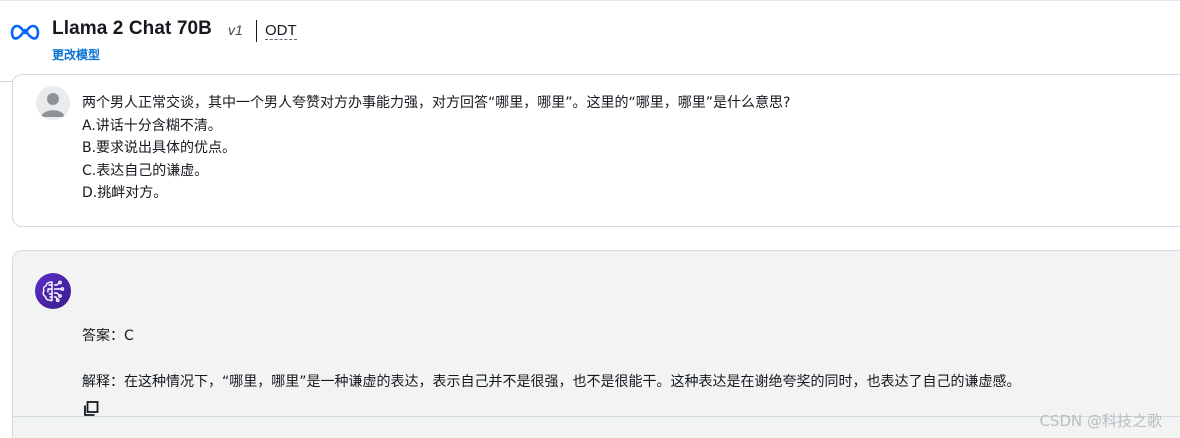  I want to click on option-d: D.挑衅对方。, so click(125, 193).